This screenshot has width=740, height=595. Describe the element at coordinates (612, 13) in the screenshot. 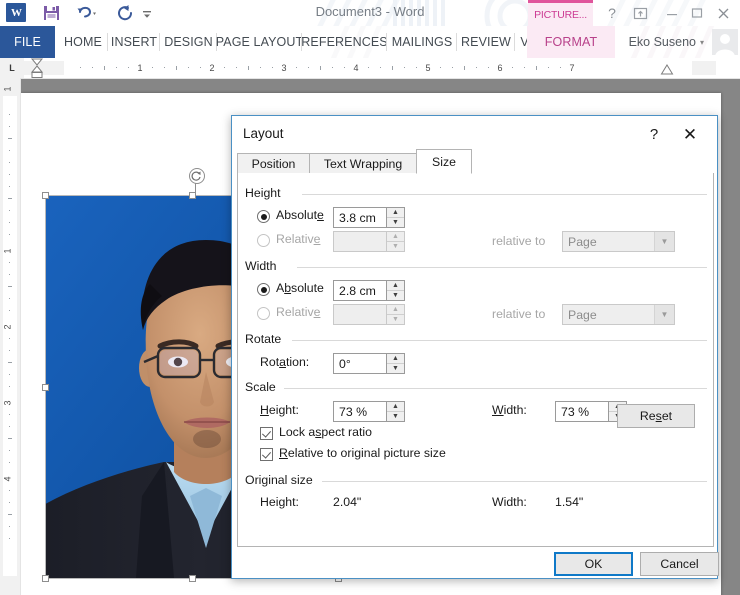

I see `help-icon: ?` at that location.